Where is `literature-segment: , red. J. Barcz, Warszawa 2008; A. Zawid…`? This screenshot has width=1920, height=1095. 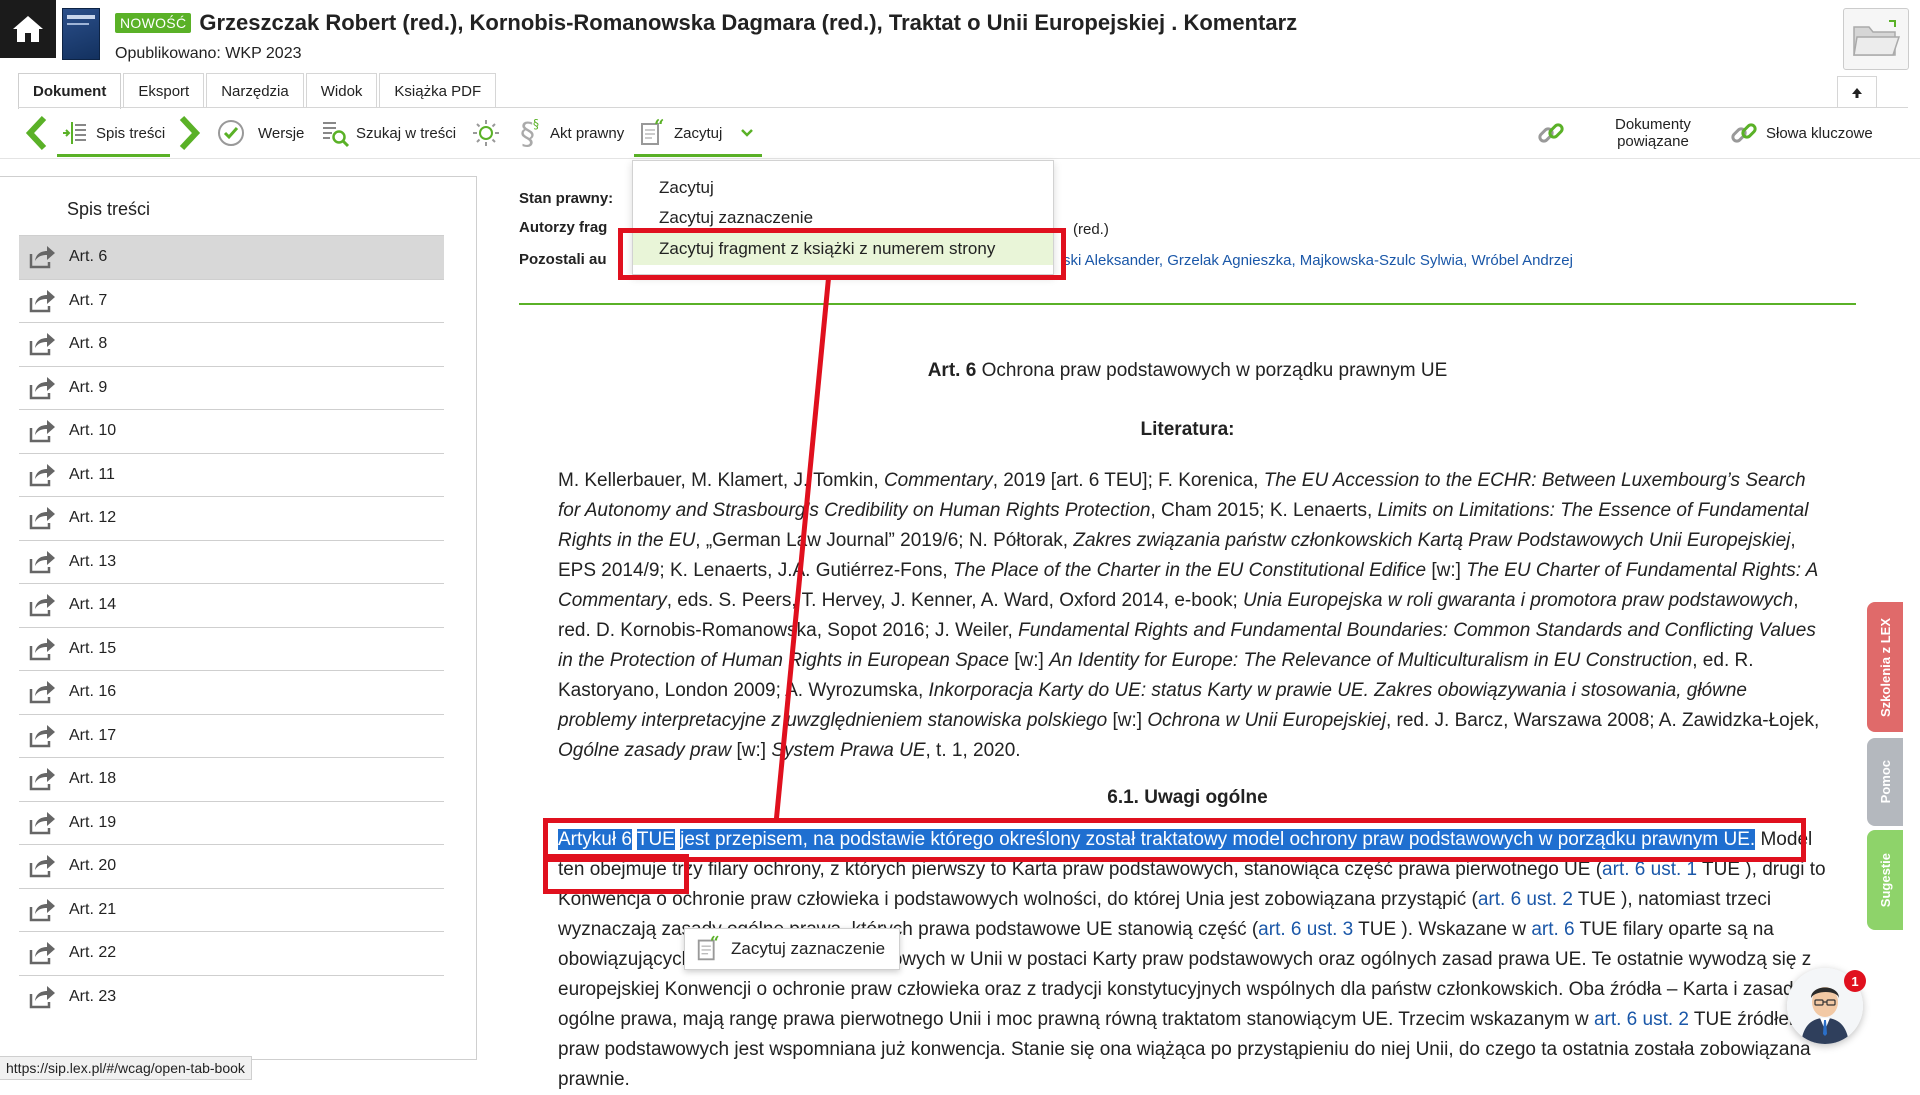 literature-segment: , red. J. Barcz, Warszawa 2008; A. Zawid… is located at coordinates (1602, 720).